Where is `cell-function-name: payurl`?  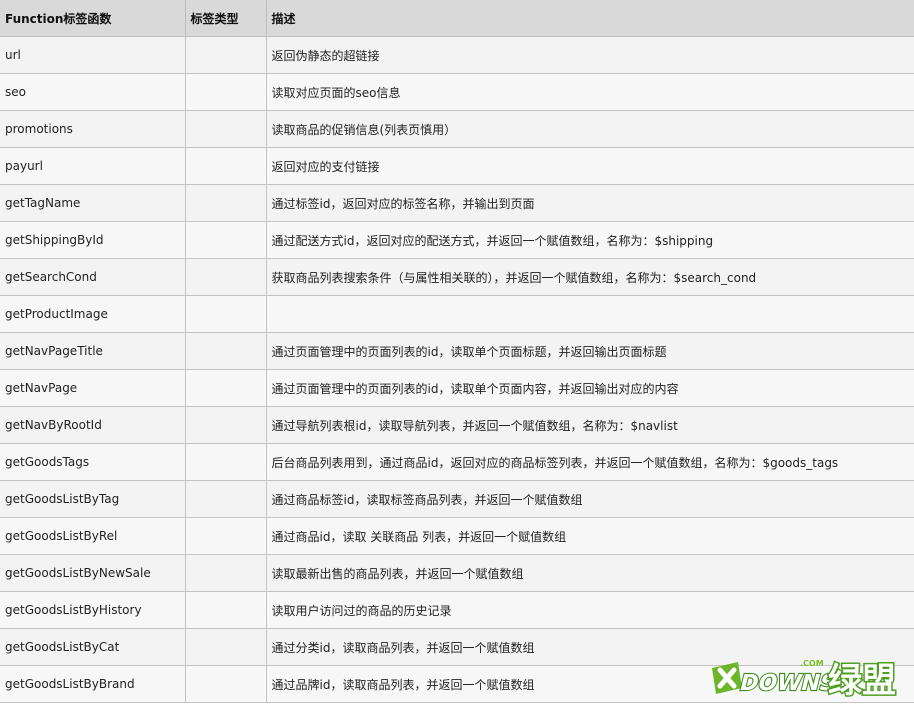
cell-function-name: payurl is located at coordinates (93, 166).